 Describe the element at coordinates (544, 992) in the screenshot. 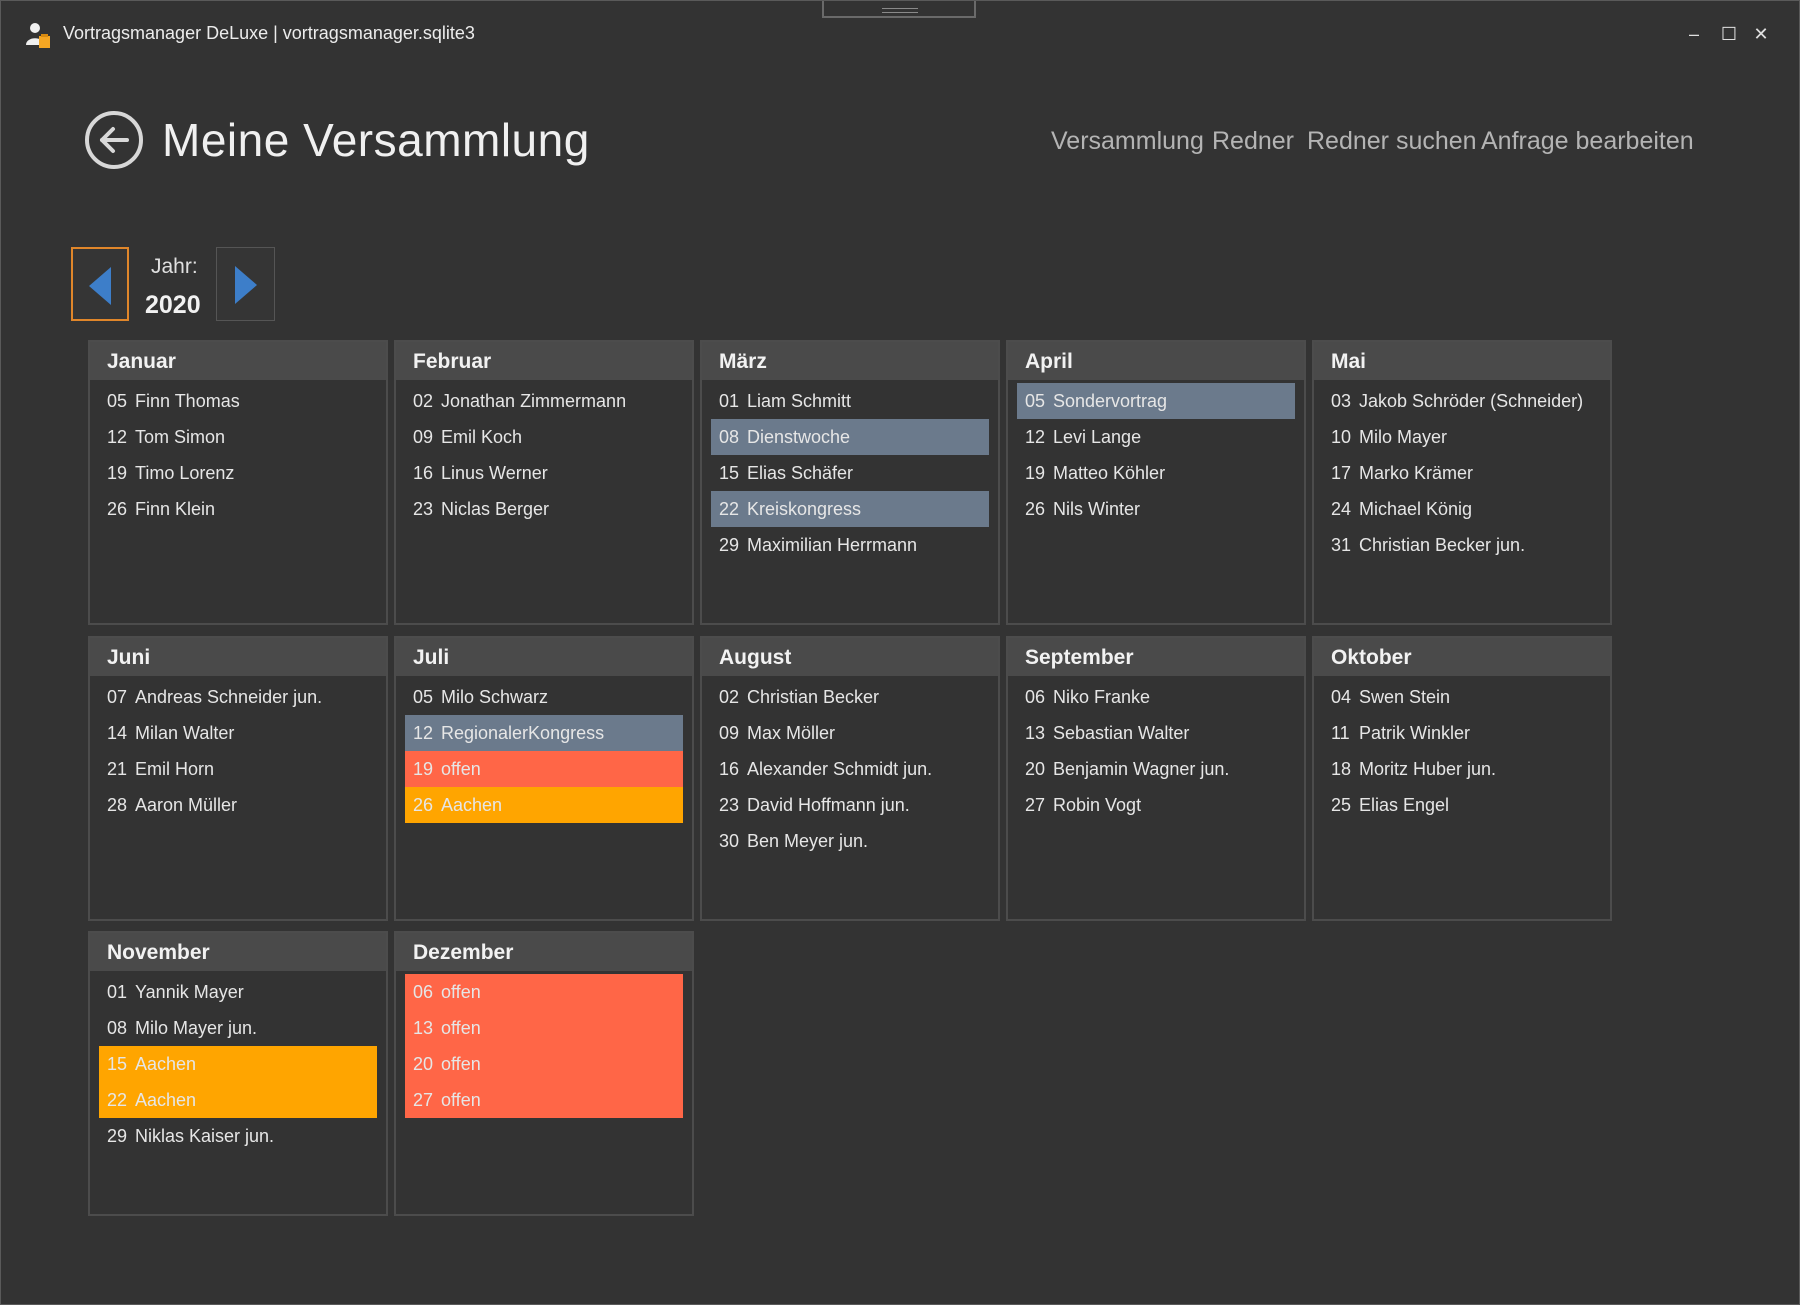

I see `meeting-entry: 06 offen` at that location.